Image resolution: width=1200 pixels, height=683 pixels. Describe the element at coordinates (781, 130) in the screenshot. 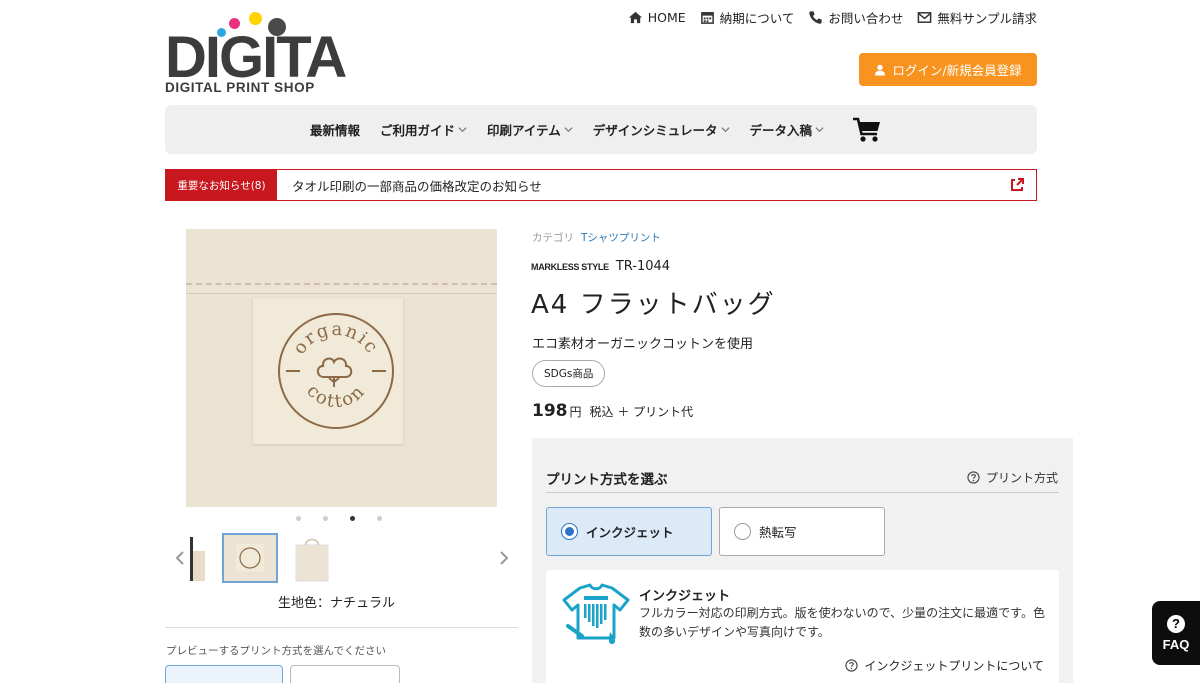

I see `nav-data-submit-label: データ入稿` at that location.